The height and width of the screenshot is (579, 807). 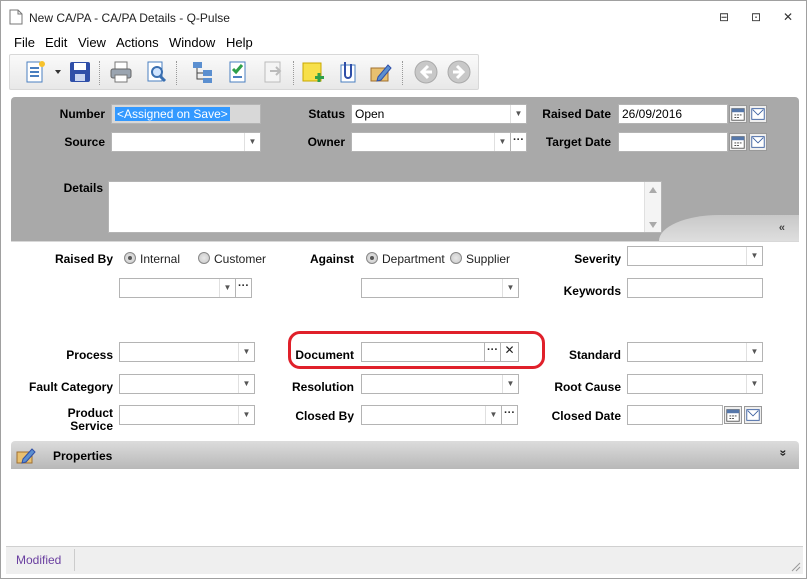 I want to click on menu-view: View, so click(x=92, y=42).